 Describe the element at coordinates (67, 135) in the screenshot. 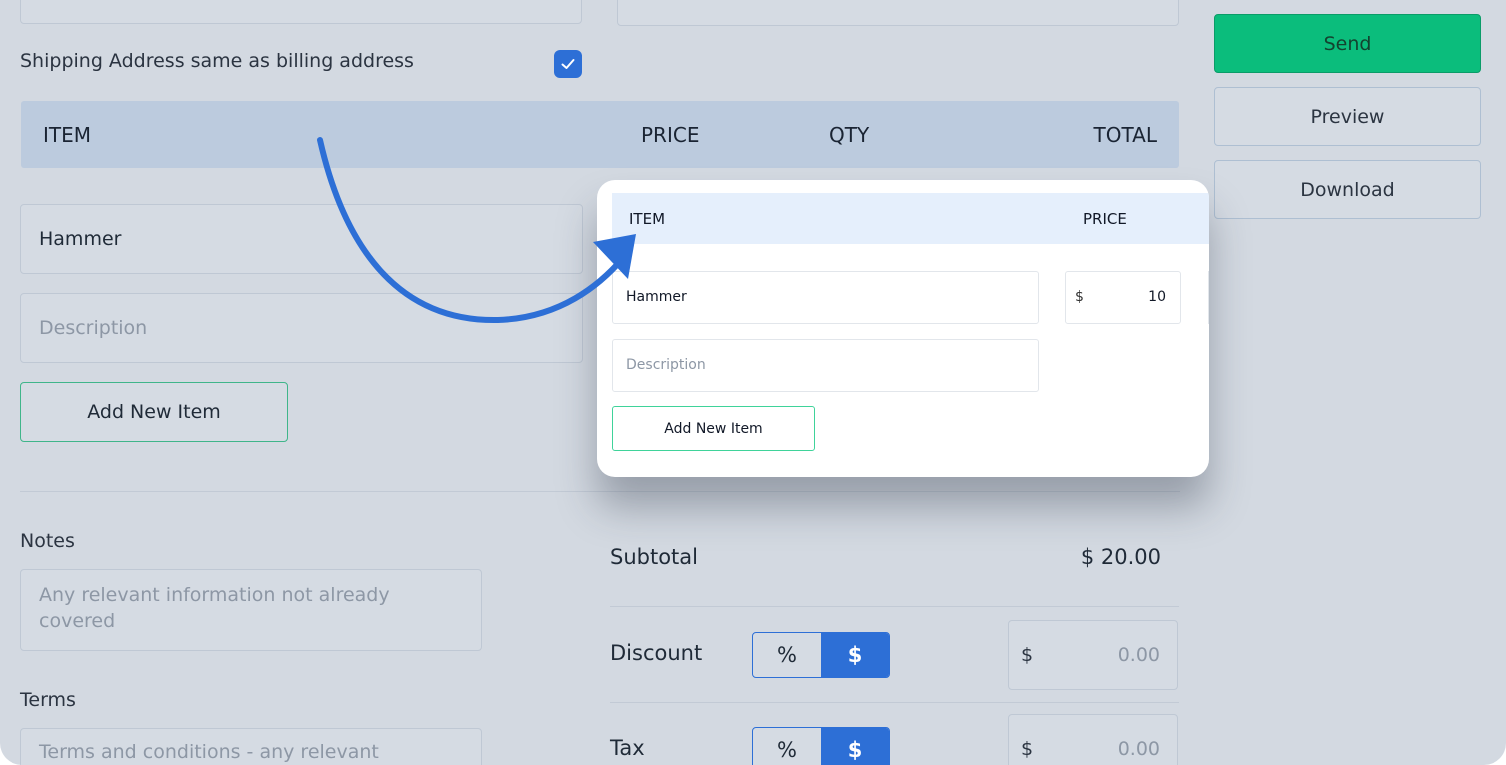

I see `column-header-item: ITEM` at that location.